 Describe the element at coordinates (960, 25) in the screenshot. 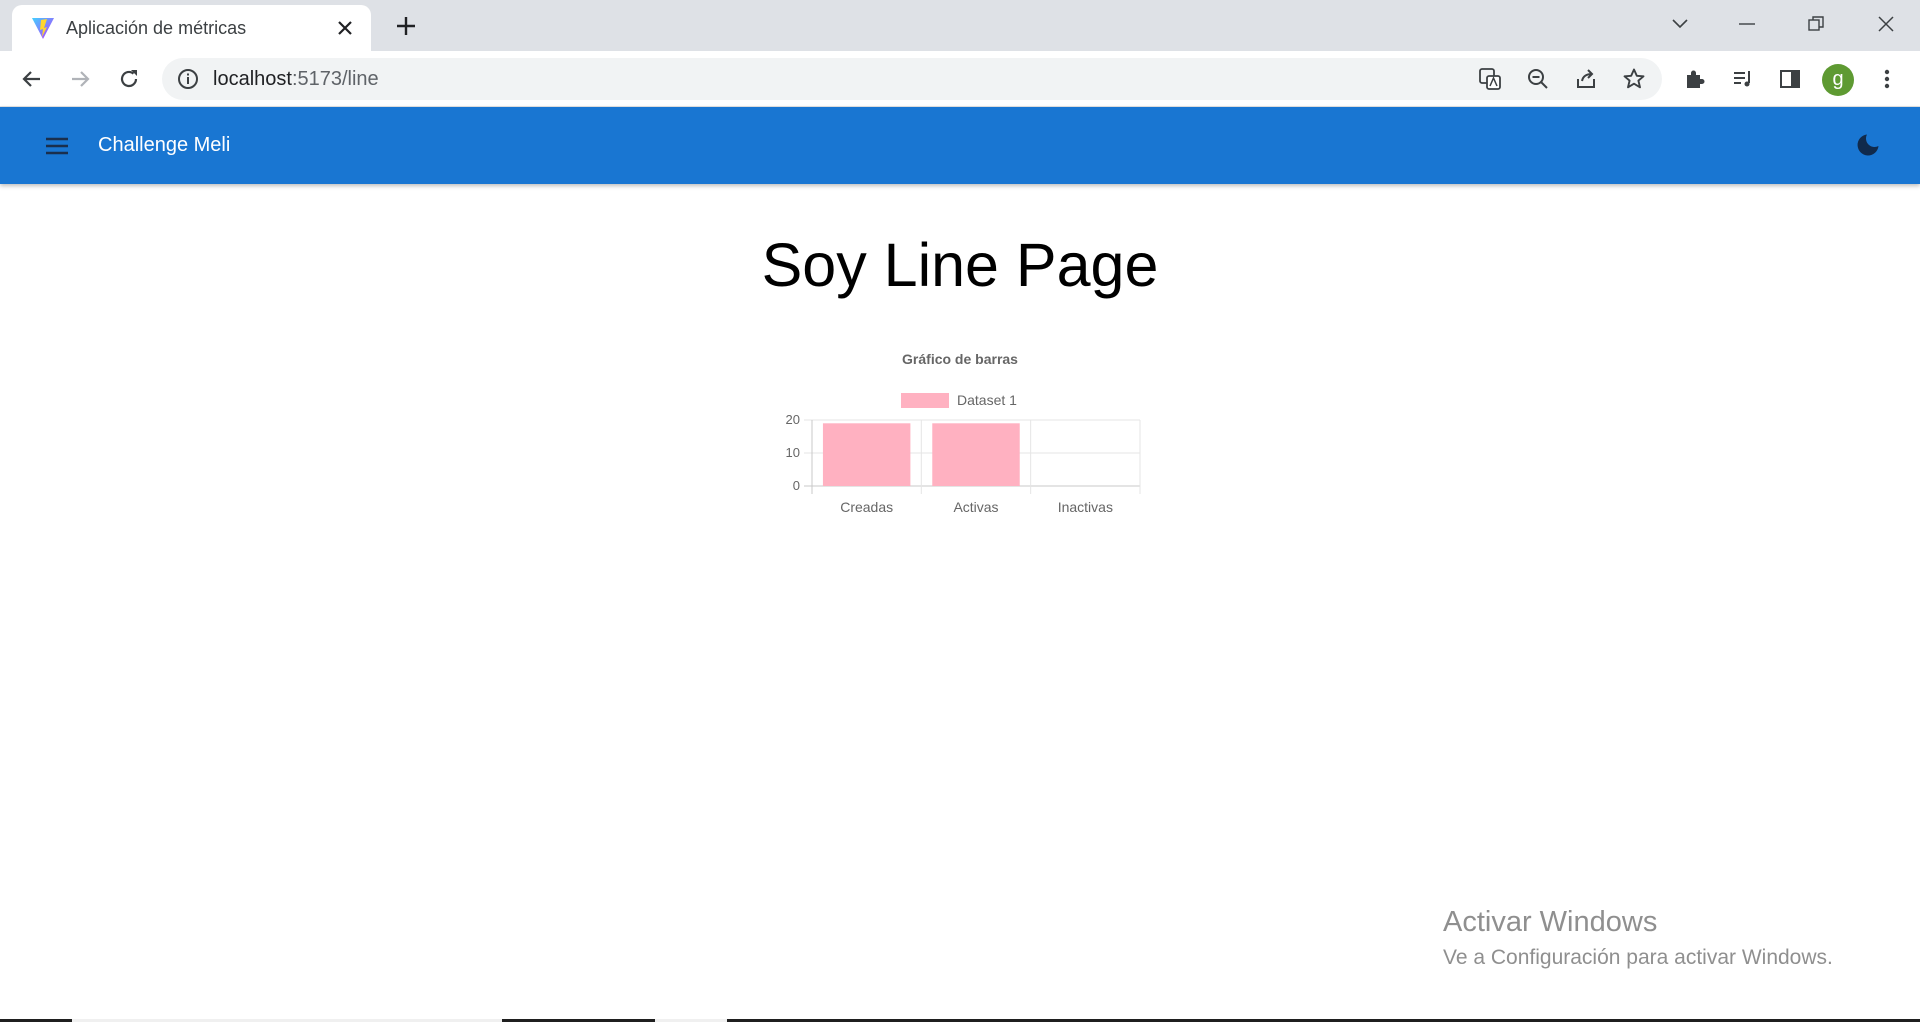

I see `browser-tab-strip: Aplicación de métricas` at that location.